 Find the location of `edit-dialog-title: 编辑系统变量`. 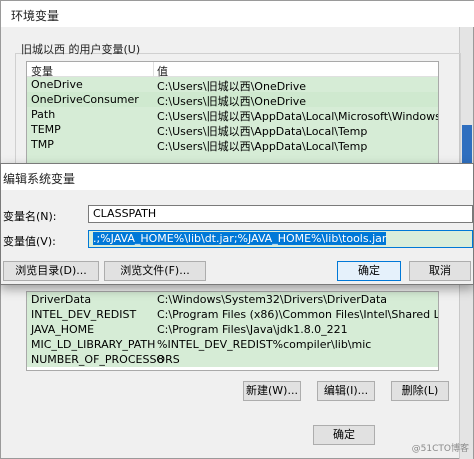

edit-dialog-title: 编辑系统变量 is located at coordinates (39, 179).